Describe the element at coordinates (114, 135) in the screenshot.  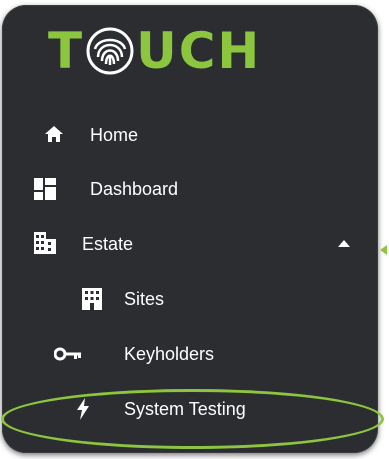
I see `menu-item-label: Home` at that location.